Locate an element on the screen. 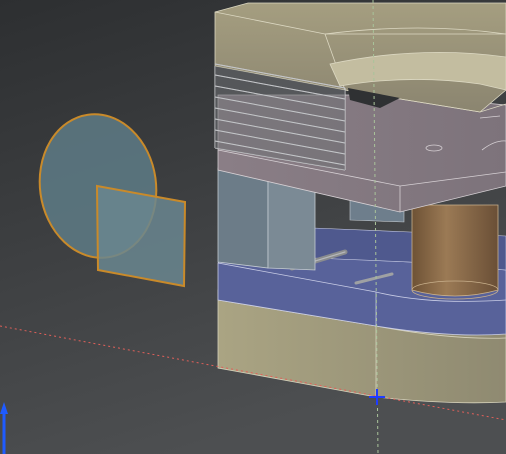  selected-sketch-square is located at coordinates (141, 236).